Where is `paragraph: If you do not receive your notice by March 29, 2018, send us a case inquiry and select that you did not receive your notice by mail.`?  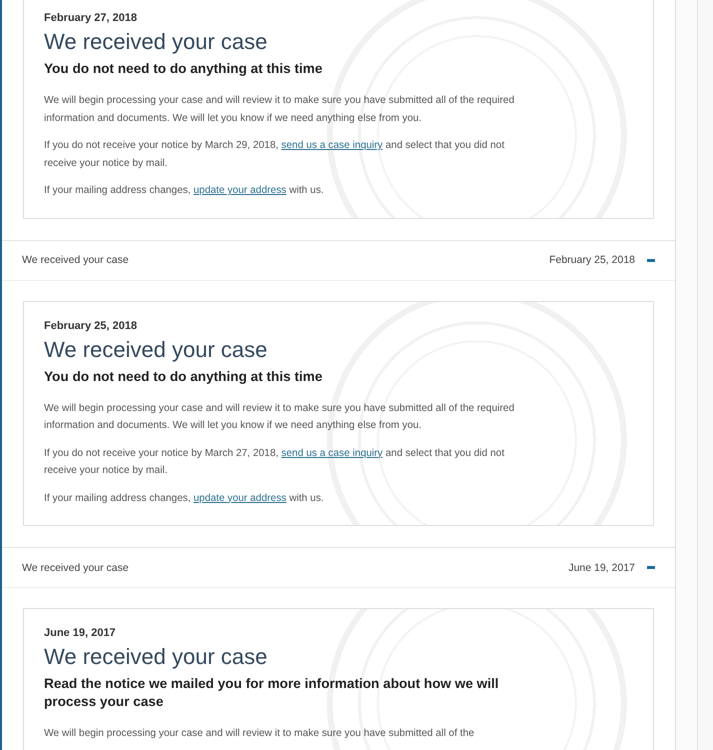 paragraph: If you do not receive your notice by March 29, 2018, send us a case inquiry and select that you did not receive your notice by mail. is located at coordinates (275, 154).